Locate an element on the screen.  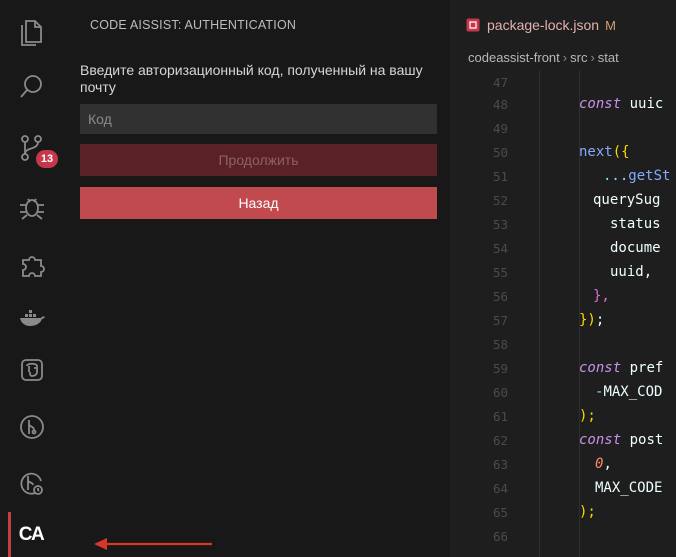
code-line: 48 const uuic is located at coordinates (578, 104).